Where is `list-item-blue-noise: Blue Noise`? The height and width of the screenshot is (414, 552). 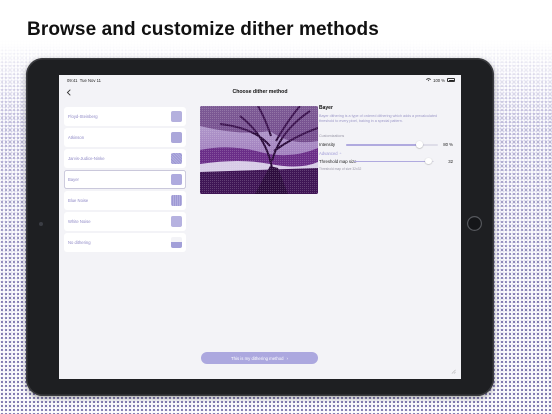
list-item-blue-noise: Blue Noise is located at coordinates (125, 200).